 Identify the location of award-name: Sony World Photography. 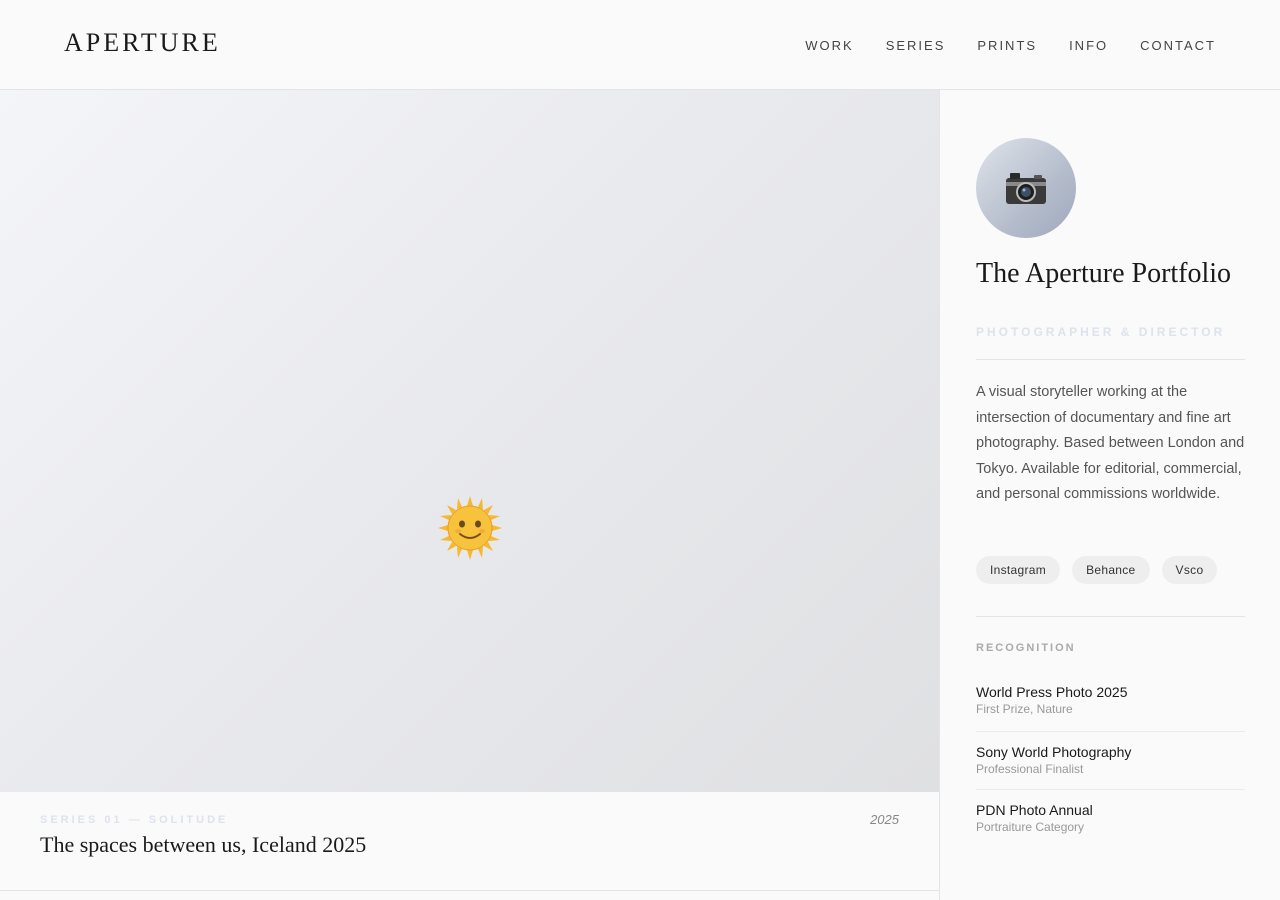
(1054, 752).